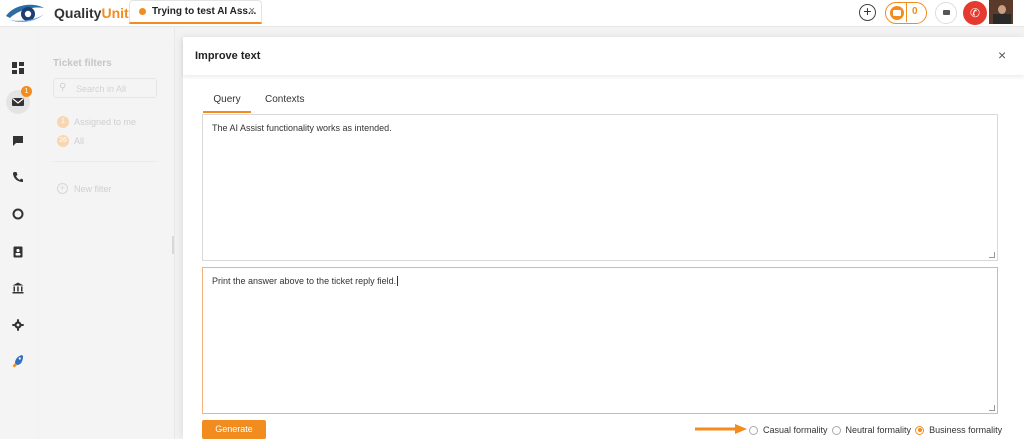  I want to click on new-filter-label: New filter, so click(93, 188).